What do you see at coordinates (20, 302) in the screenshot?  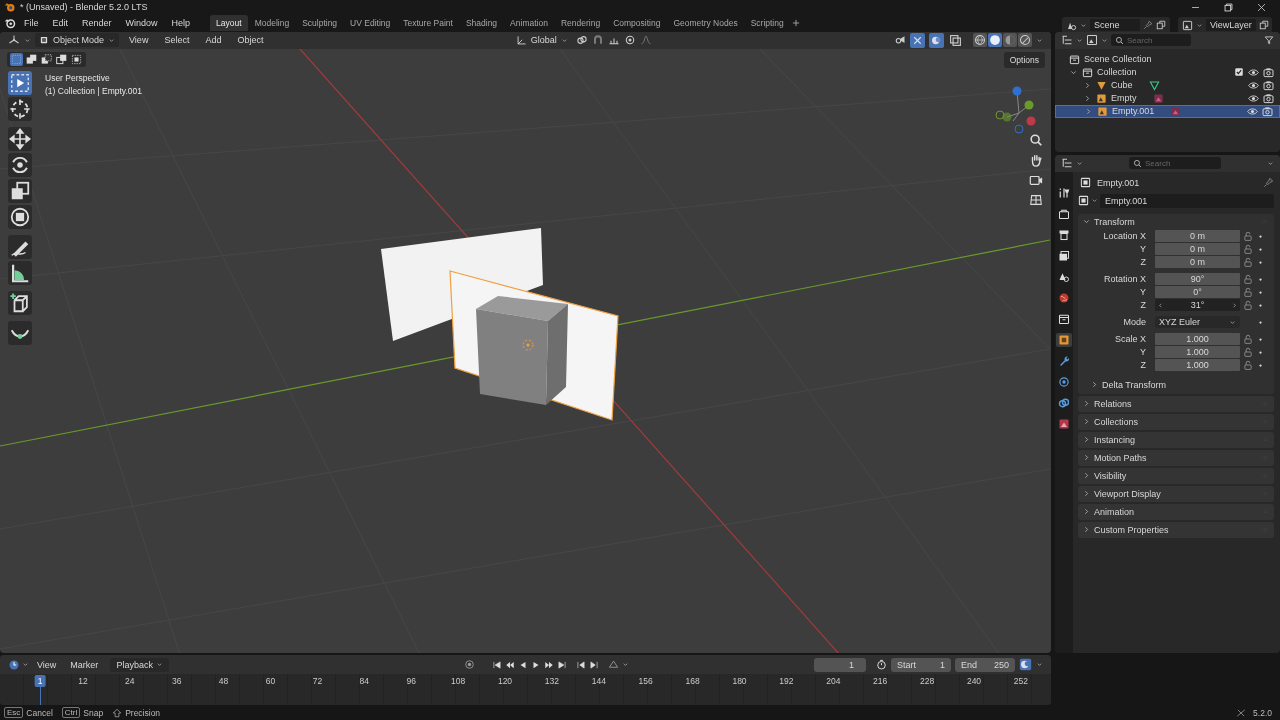 I see `add-cube-icon` at bounding box center [20, 302].